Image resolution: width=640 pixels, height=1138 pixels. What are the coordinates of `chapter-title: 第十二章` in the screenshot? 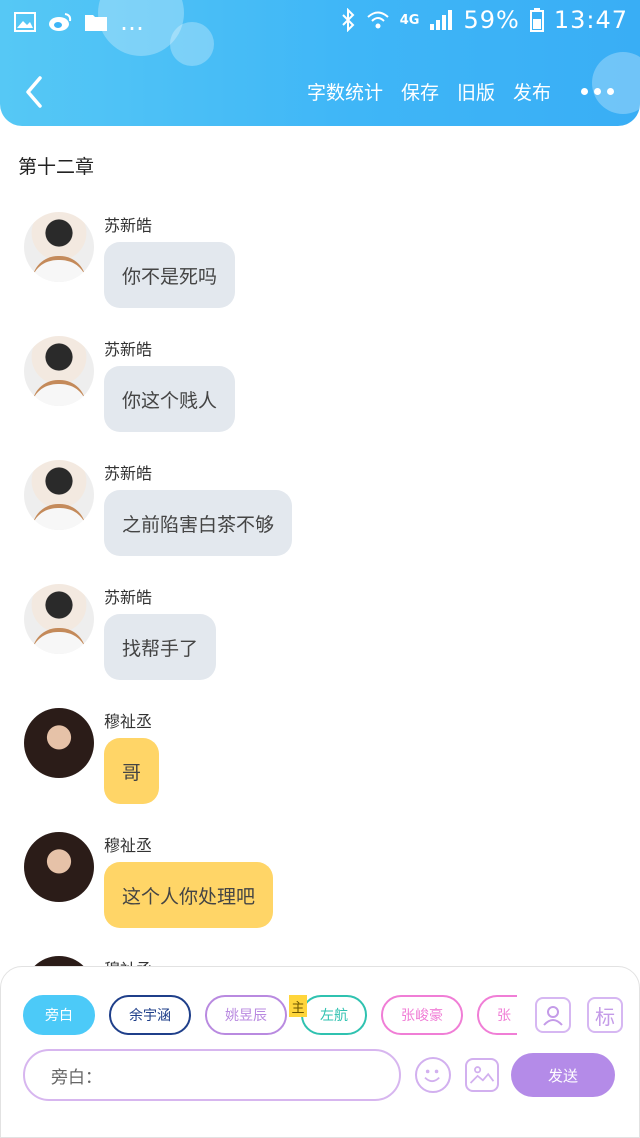 It's located at (56, 167).